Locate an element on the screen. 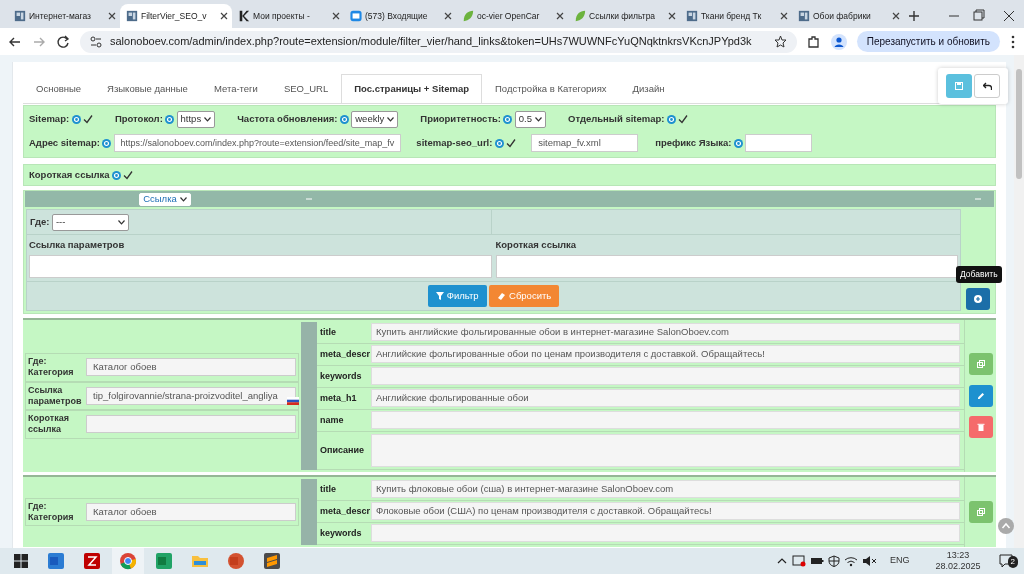  excel-app-icon is located at coordinates (164, 561).